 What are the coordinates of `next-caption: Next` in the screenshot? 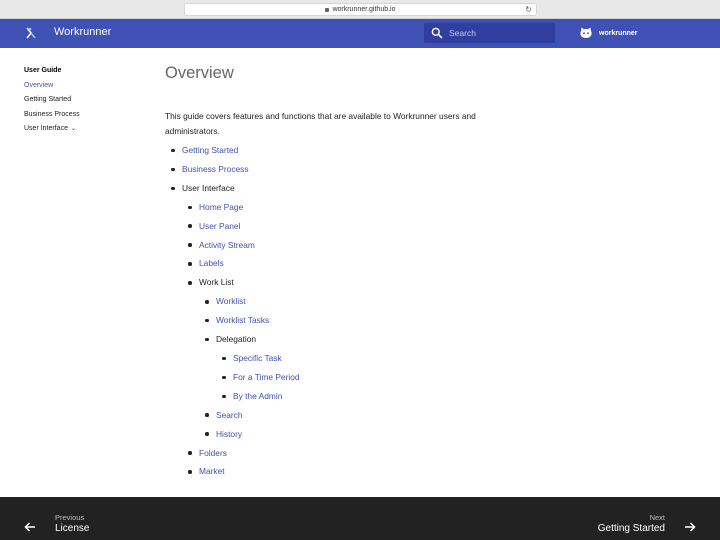 It's located at (657, 517).